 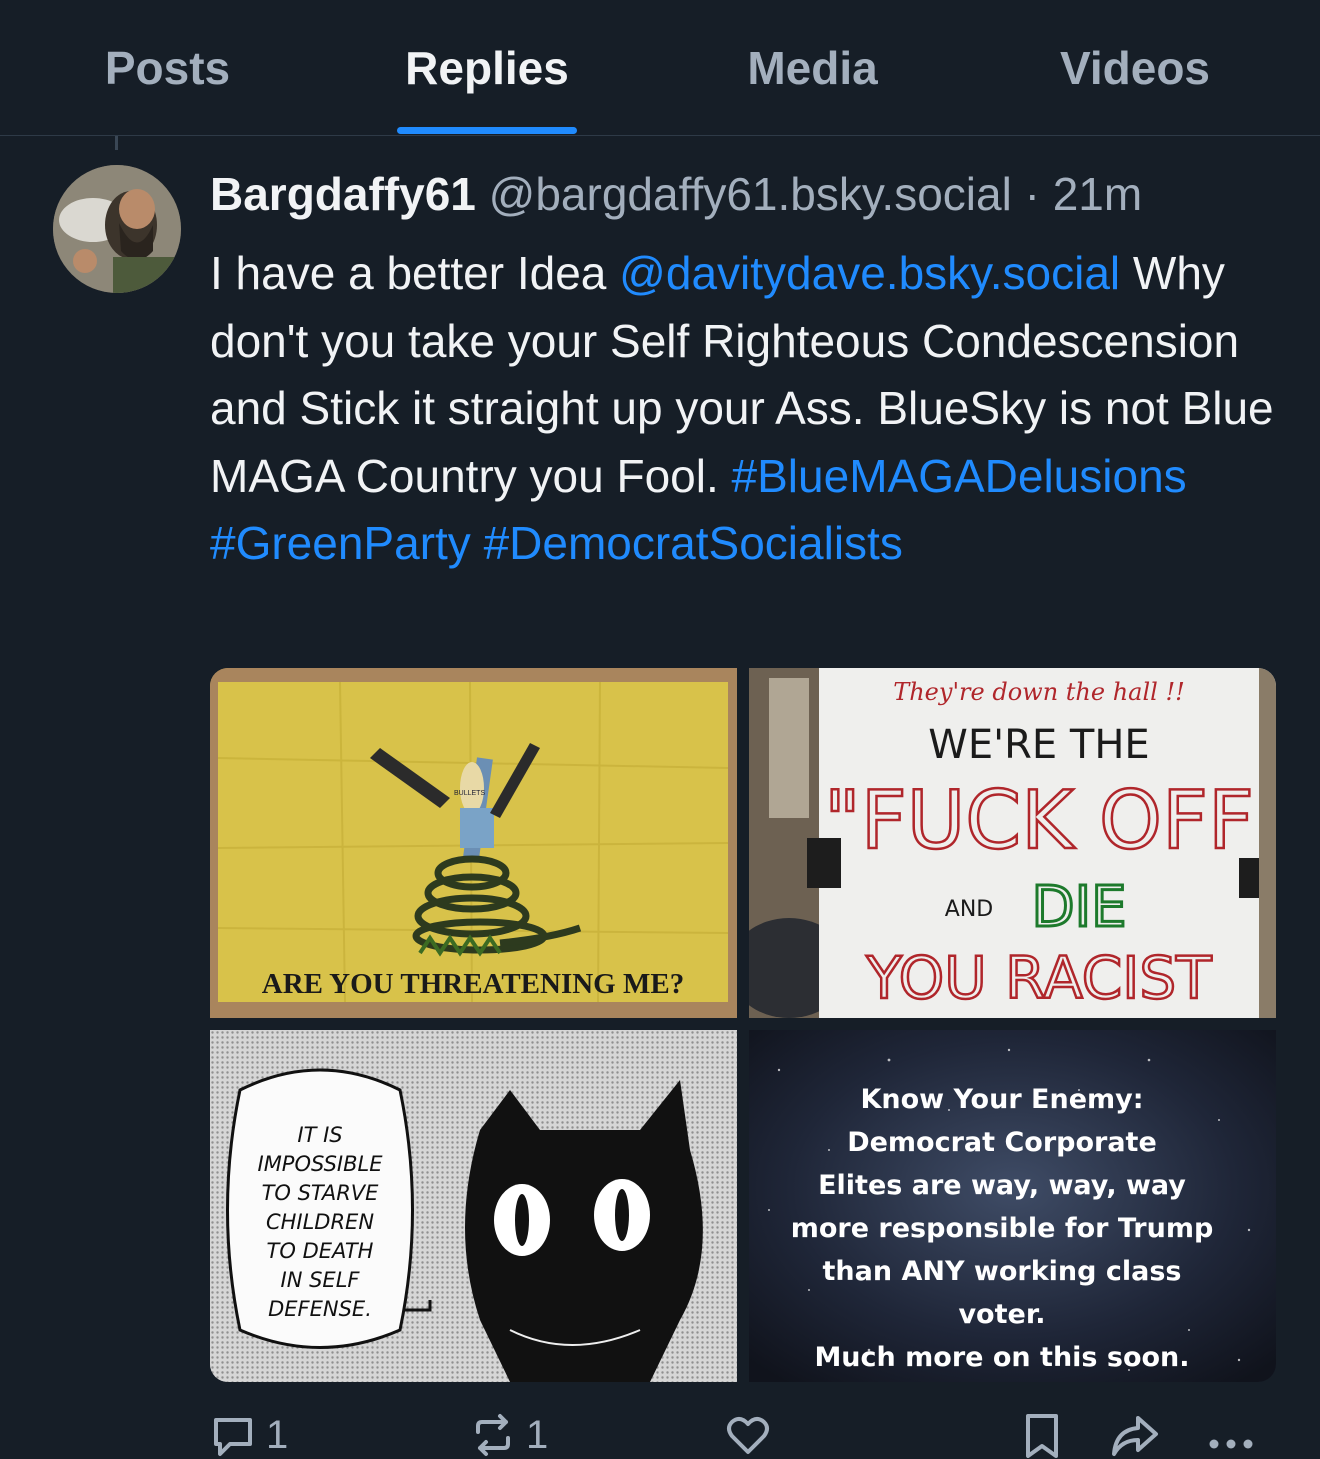 What do you see at coordinates (277, 1434) in the screenshot?
I see `reply-count: 1` at bounding box center [277, 1434].